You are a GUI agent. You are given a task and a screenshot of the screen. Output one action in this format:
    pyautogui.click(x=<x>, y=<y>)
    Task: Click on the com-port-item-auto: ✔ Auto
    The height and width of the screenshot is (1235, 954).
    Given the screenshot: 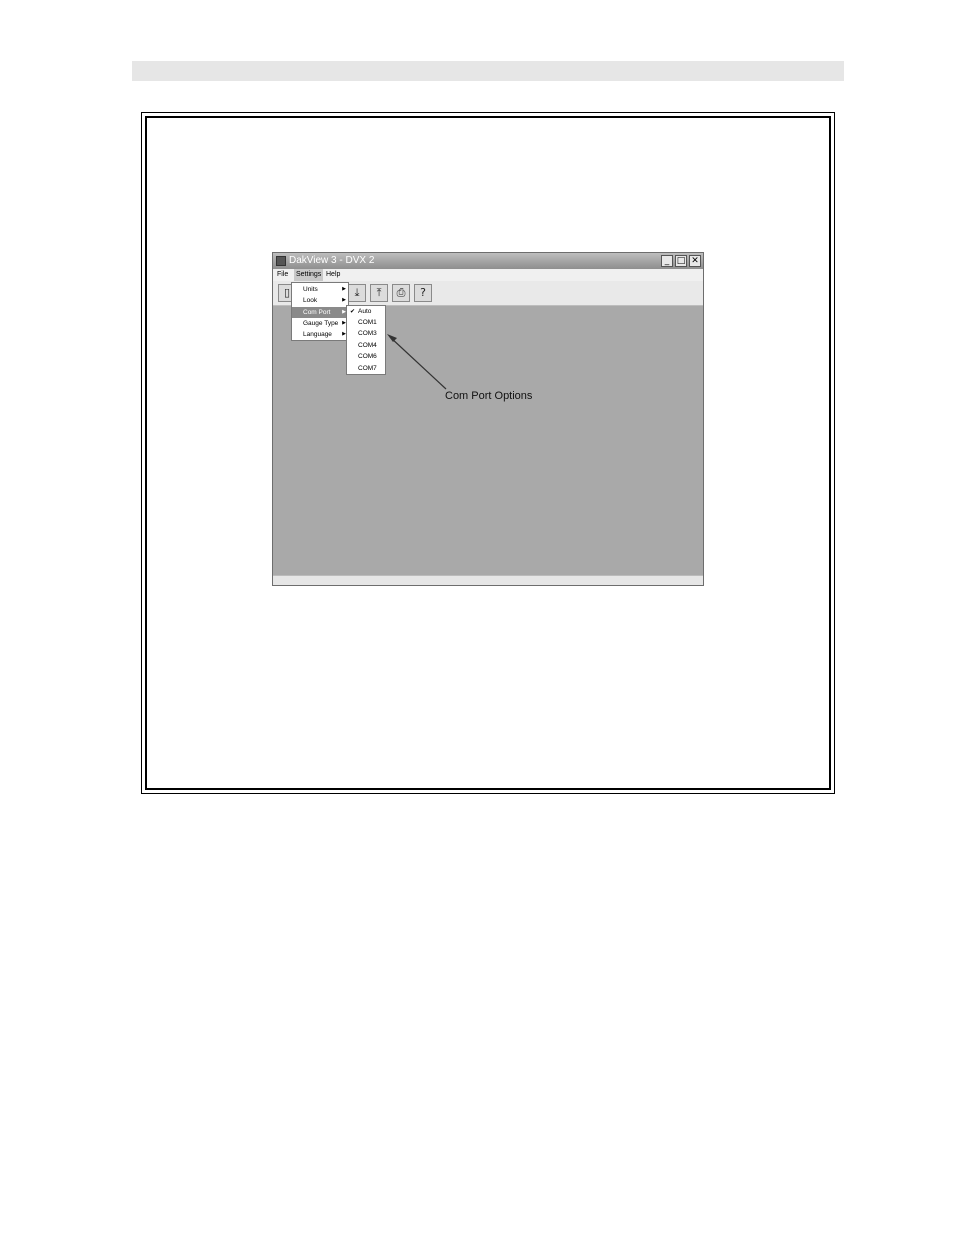 What is the action you would take?
    pyautogui.click(x=366, y=311)
    